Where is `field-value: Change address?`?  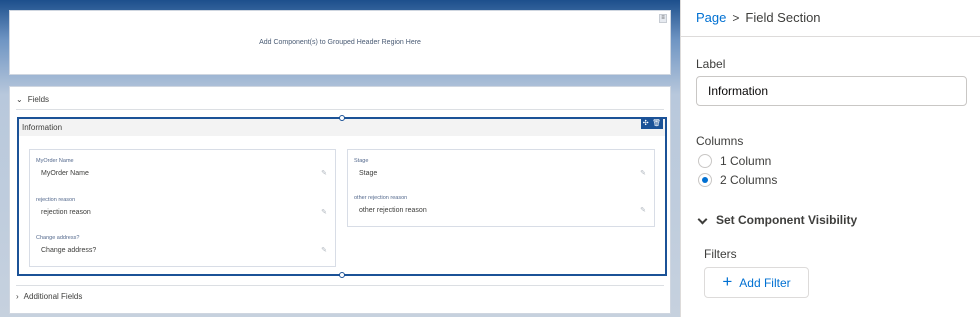
field-value: Change address? is located at coordinates (69, 250).